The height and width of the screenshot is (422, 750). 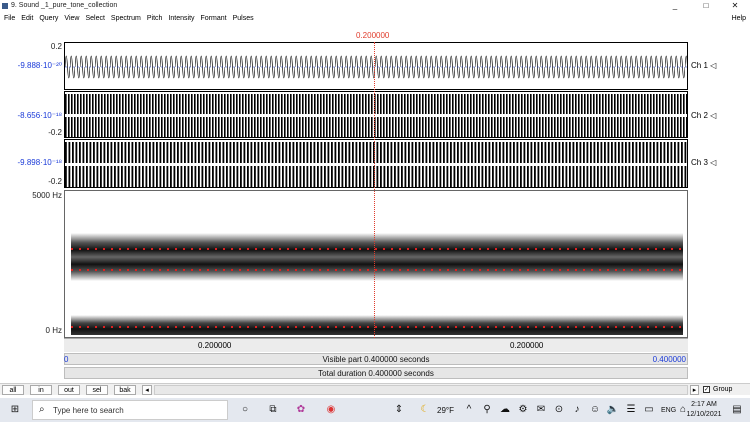 What do you see at coordinates (669, 359) in the screenshot?
I see `visible-end: 0.400000` at bounding box center [669, 359].